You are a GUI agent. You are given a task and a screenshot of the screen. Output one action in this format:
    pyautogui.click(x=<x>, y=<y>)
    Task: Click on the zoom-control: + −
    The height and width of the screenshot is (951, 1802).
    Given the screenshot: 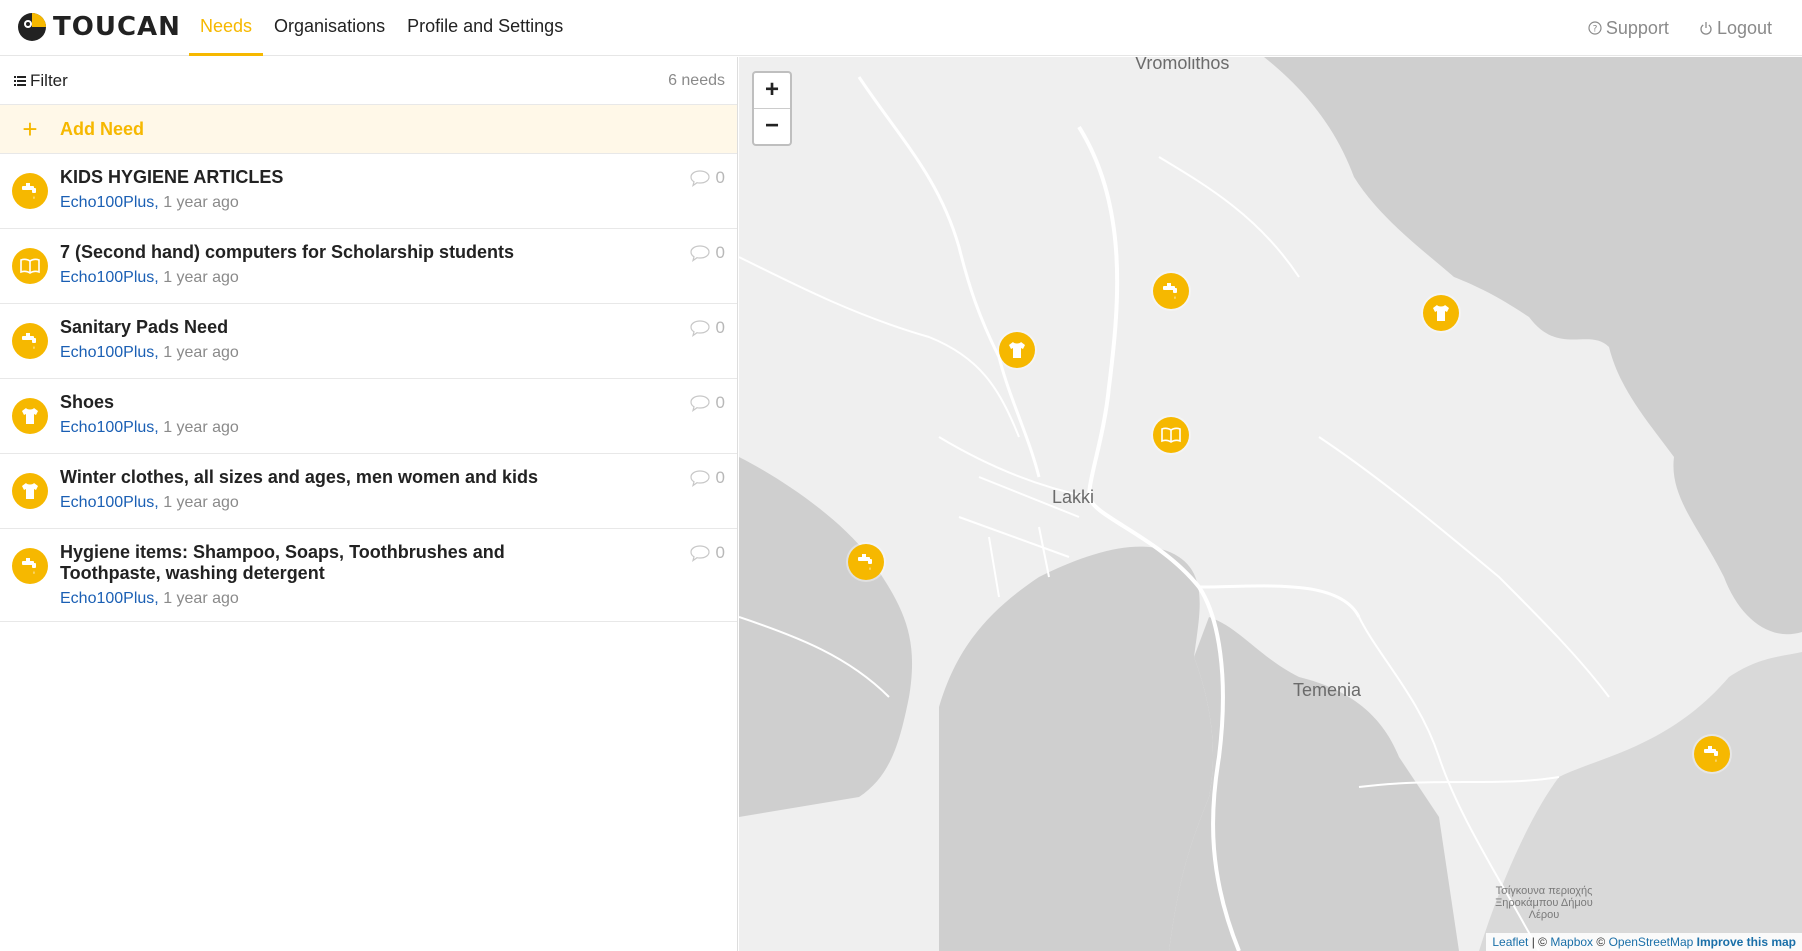 What is the action you would take?
    pyautogui.click(x=772, y=108)
    